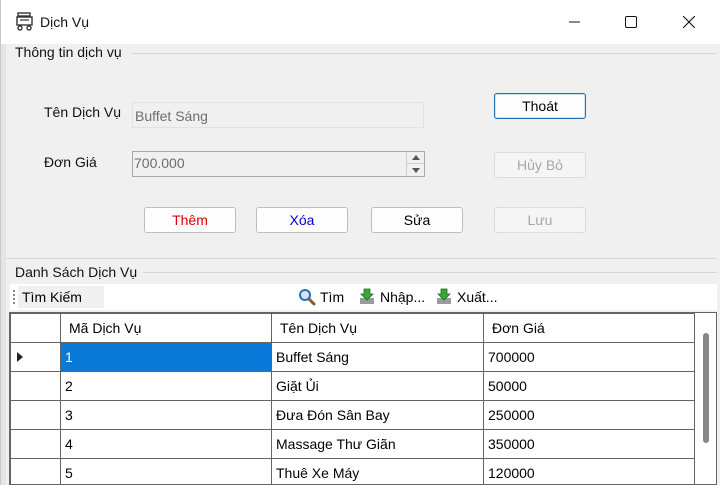  I want to click on search-label: Tìm Kiếm, so click(61, 297).